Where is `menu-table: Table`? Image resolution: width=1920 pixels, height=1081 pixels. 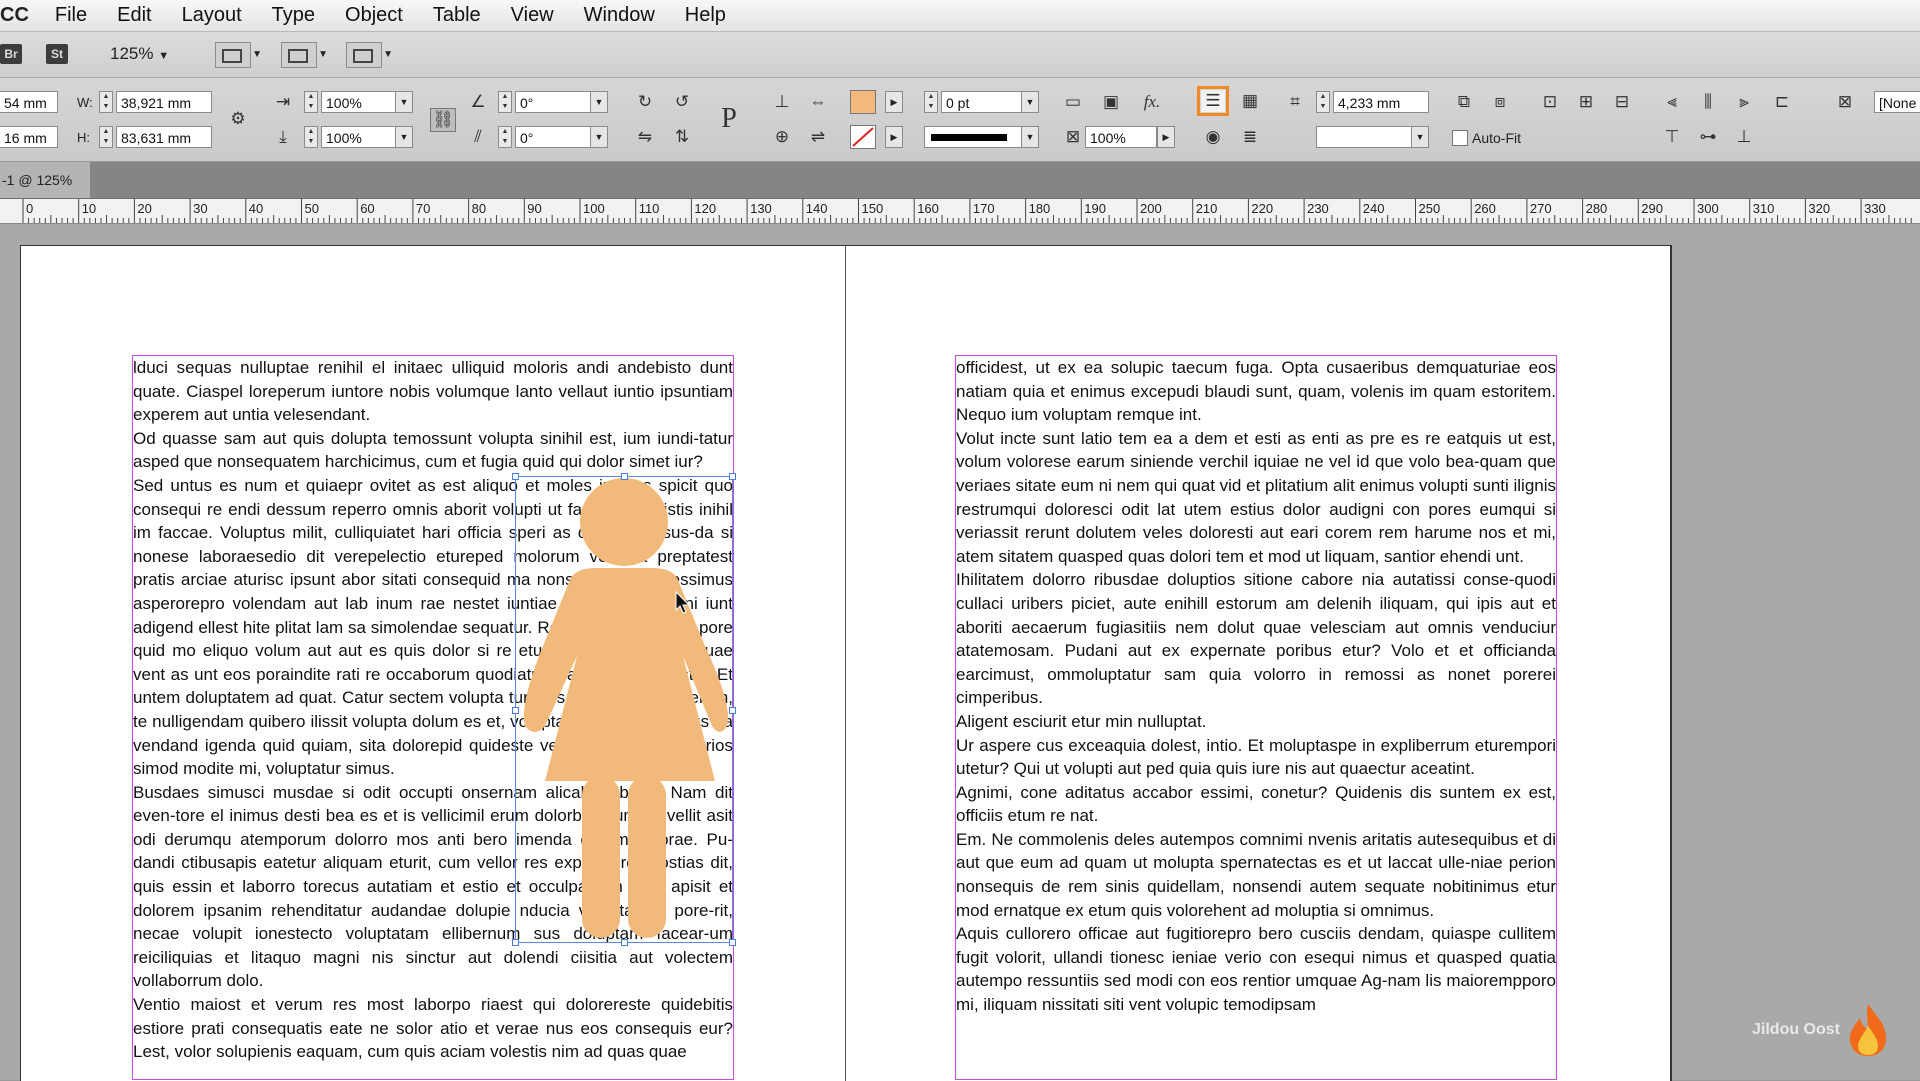 menu-table: Table is located at coordinates (457, 15).